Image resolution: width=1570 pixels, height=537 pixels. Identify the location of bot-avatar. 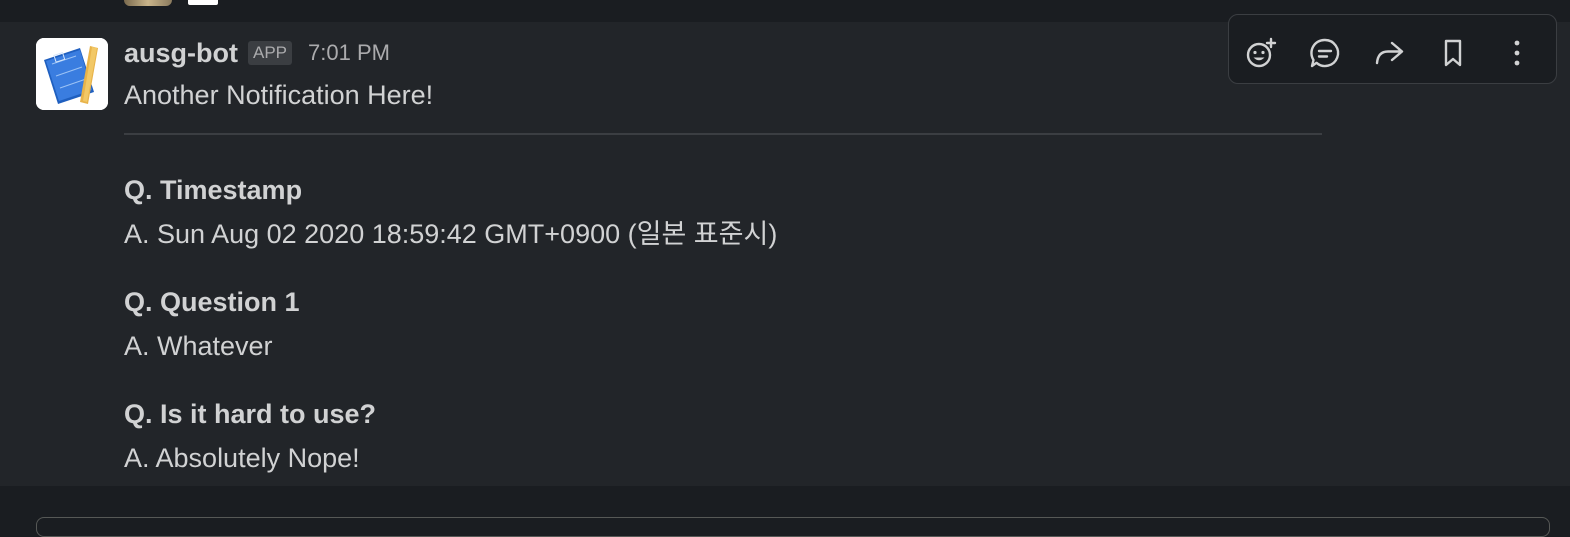
(72, 74).